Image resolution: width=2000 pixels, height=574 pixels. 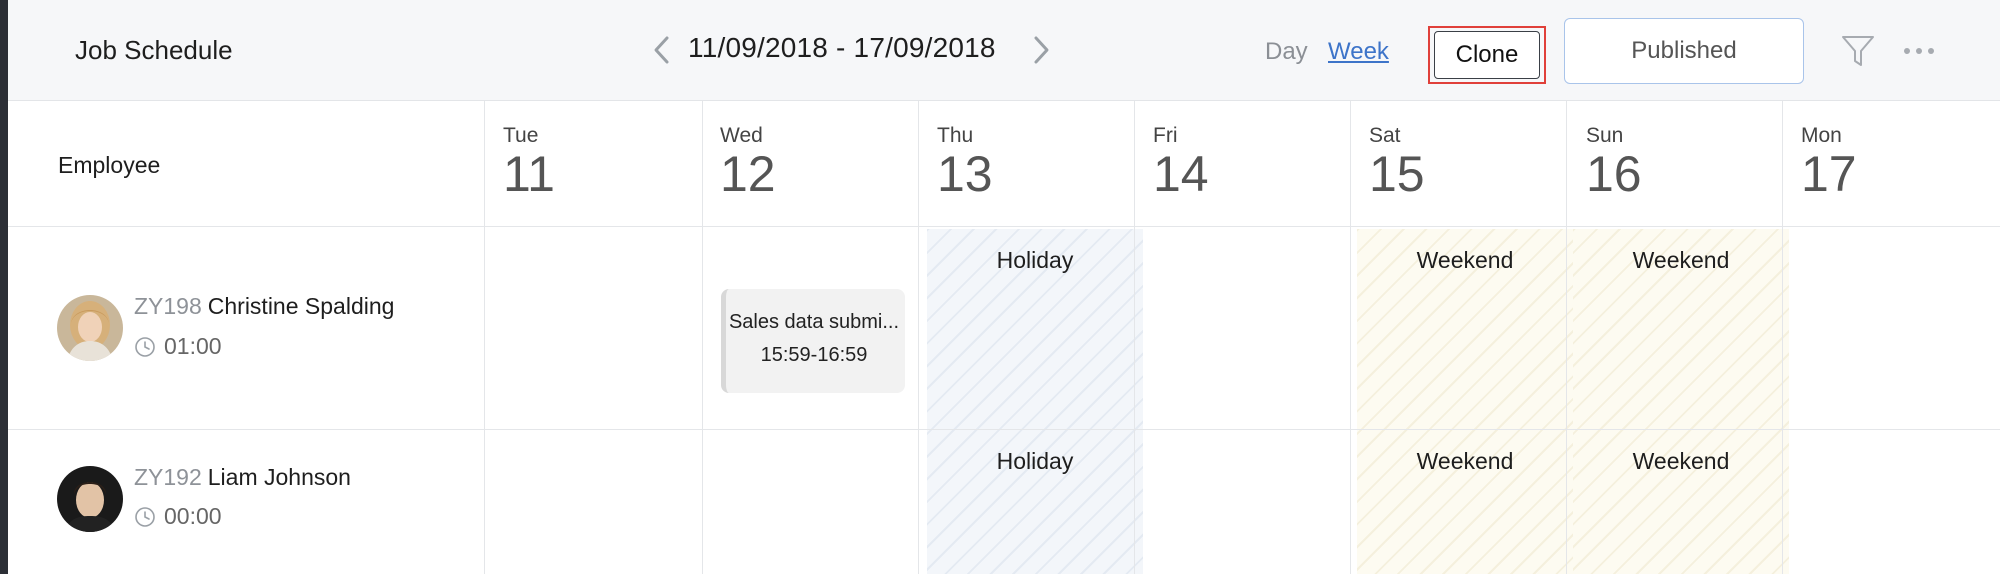 I want to click on day-header-fri: Fri 14, so click(x=1181, y=162).